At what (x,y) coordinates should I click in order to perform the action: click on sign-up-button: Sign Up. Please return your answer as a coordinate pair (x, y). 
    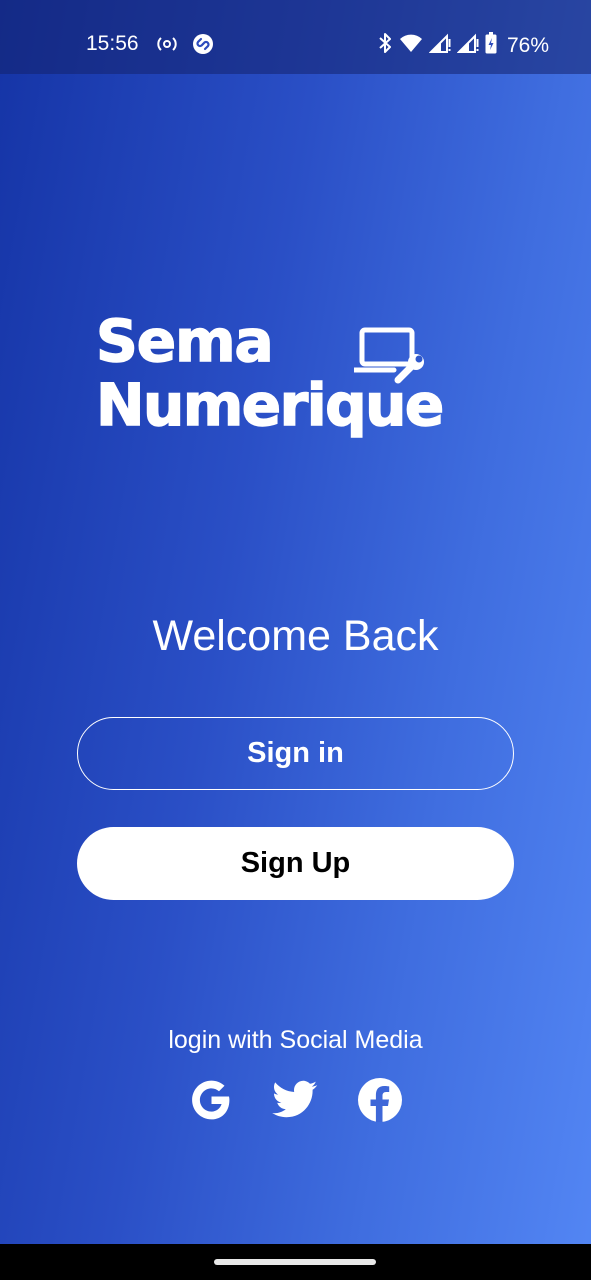
    Looking at the image, I should click on (295, 863).